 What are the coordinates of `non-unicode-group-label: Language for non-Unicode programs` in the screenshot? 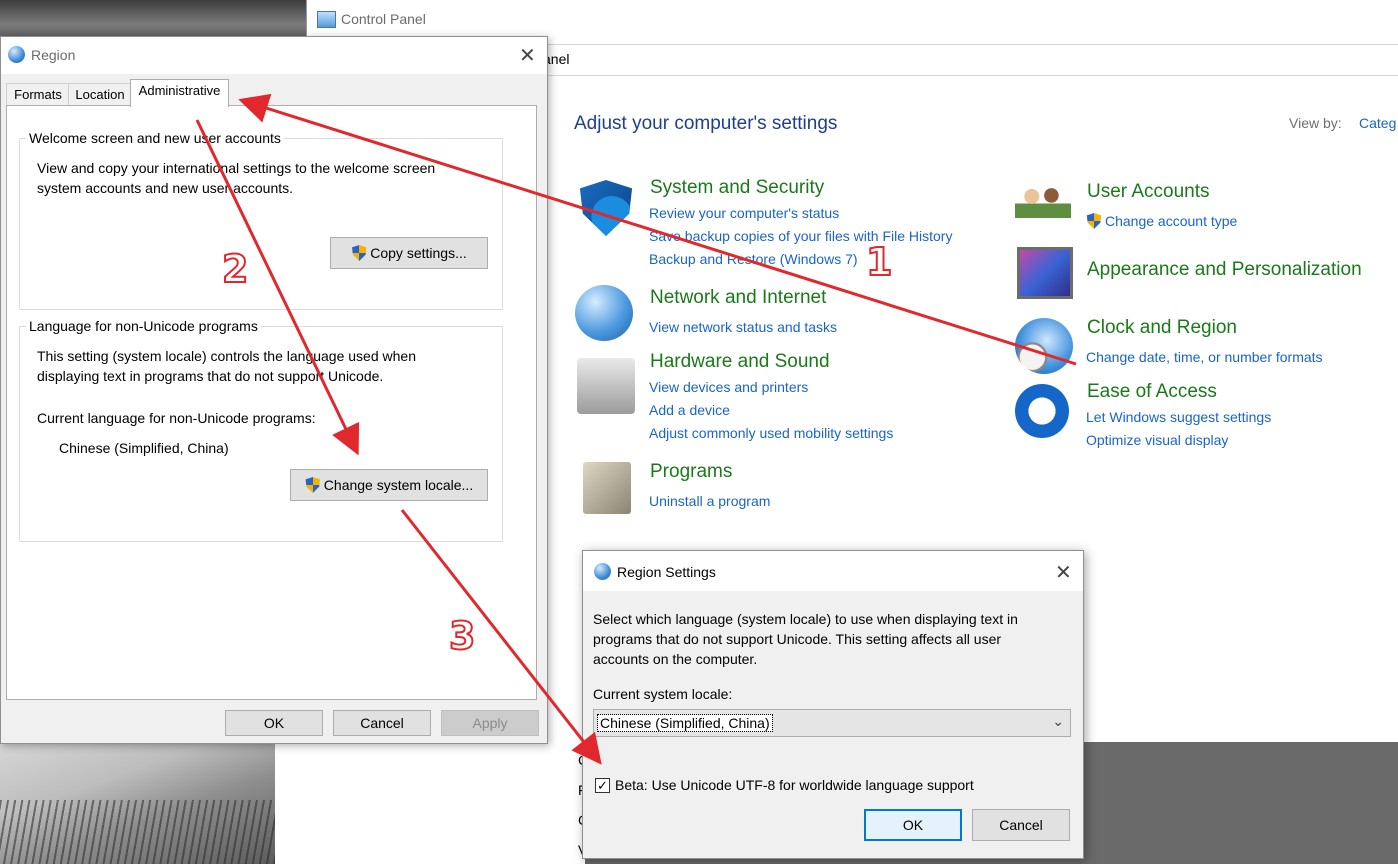 It's located at (143, 326).